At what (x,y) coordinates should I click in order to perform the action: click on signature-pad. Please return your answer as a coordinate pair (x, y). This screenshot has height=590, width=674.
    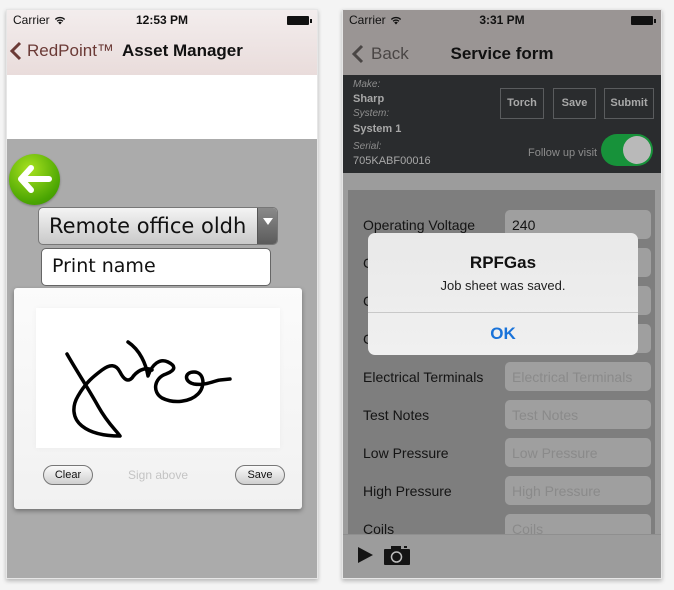
    Looking at the image, I should click on (158, 378).